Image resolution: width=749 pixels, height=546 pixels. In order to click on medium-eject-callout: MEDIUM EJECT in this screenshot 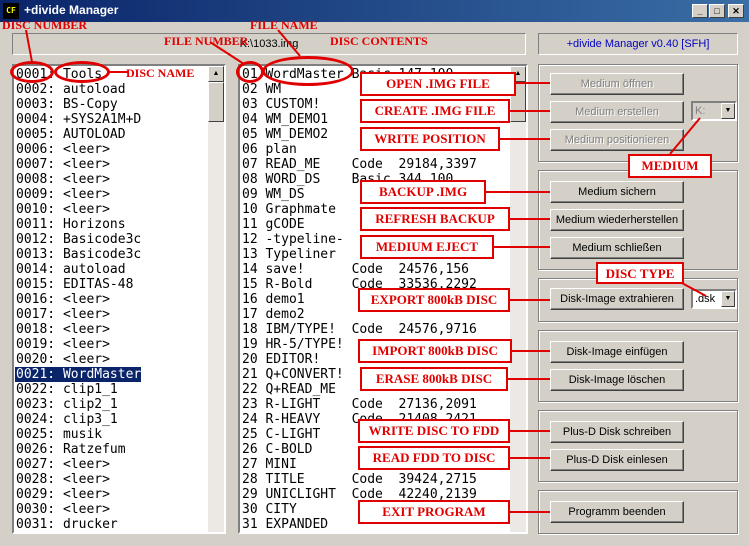, I will do `click(427, 247)`.